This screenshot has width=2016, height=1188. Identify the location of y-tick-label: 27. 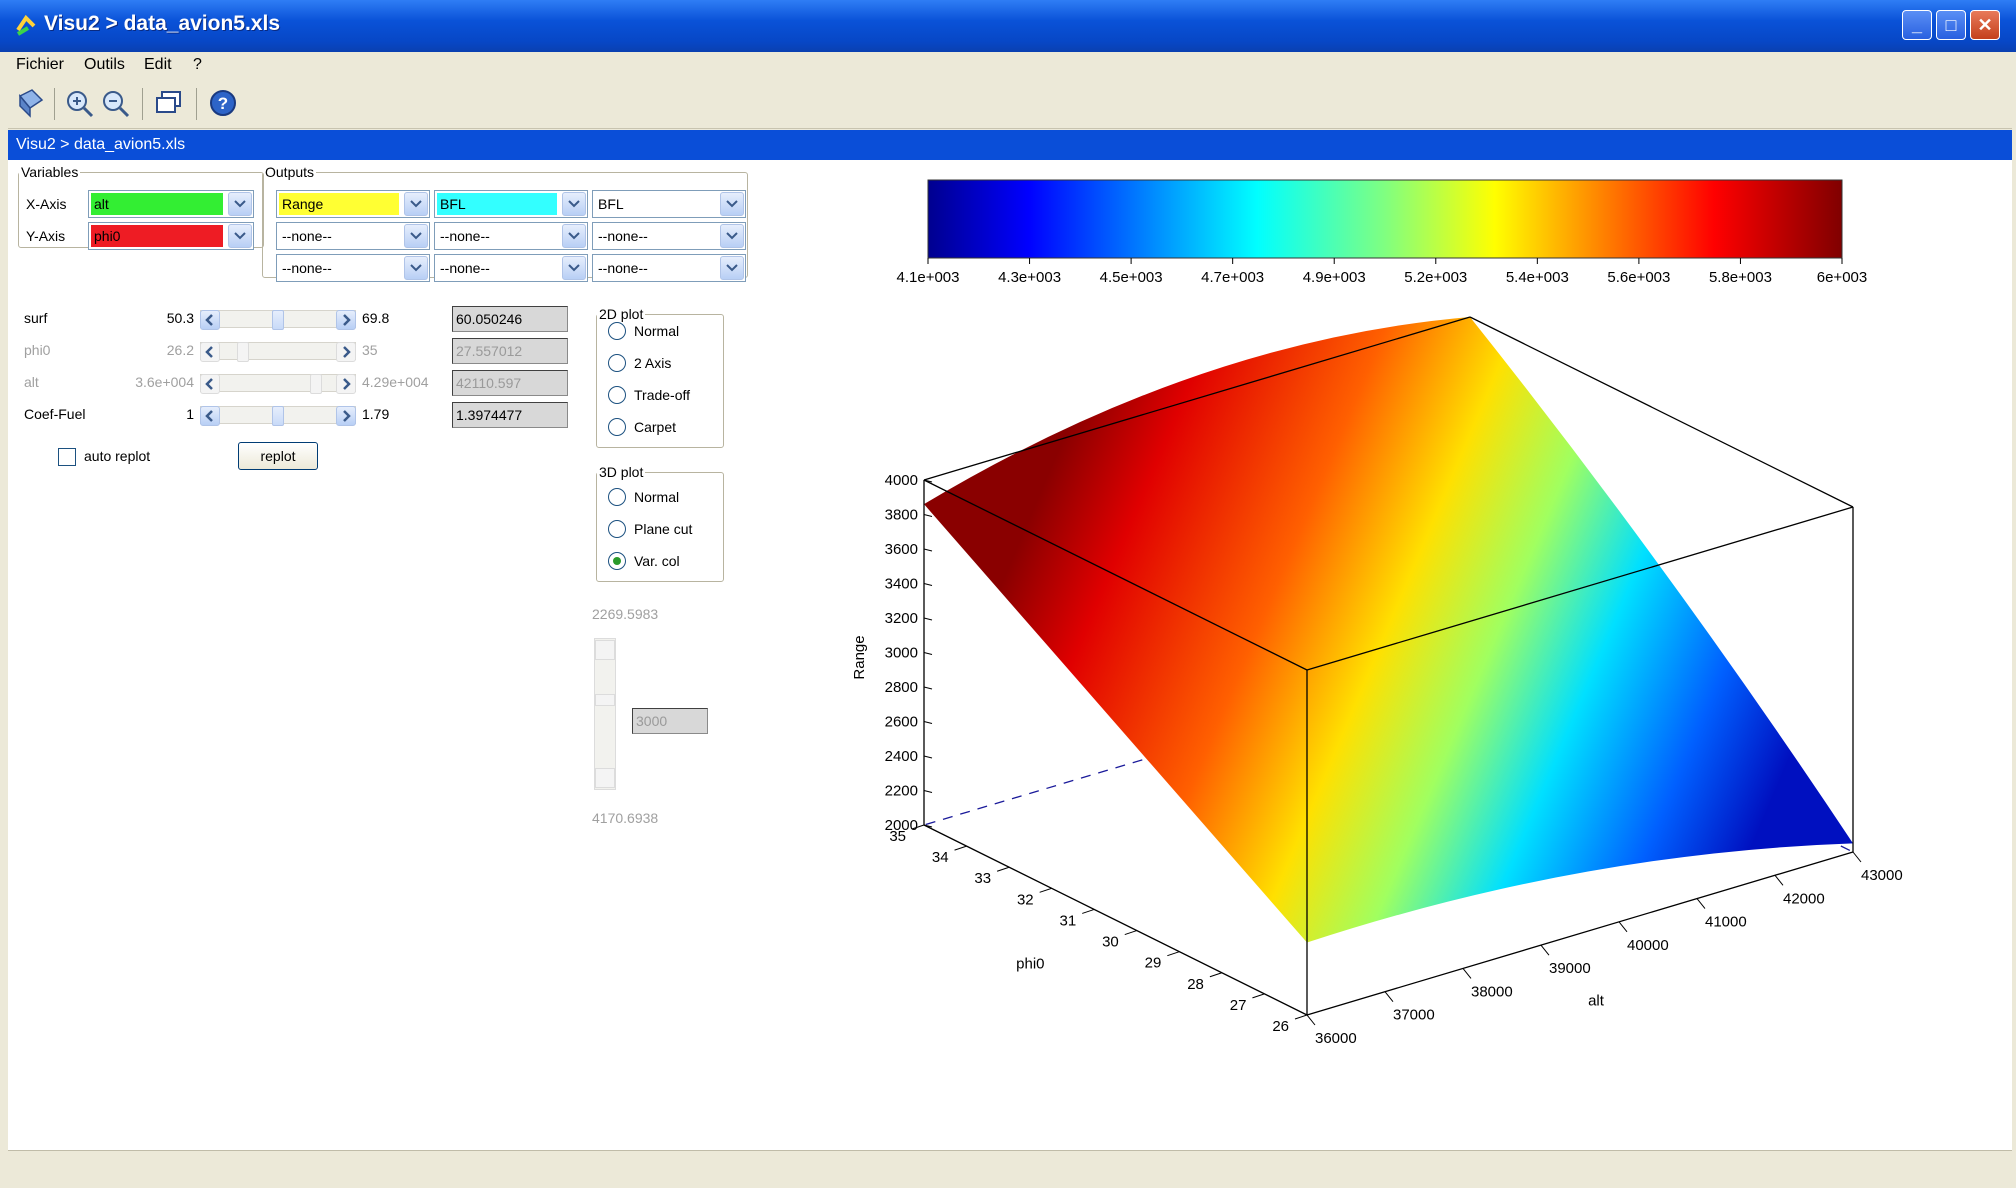
(1238, 1005).